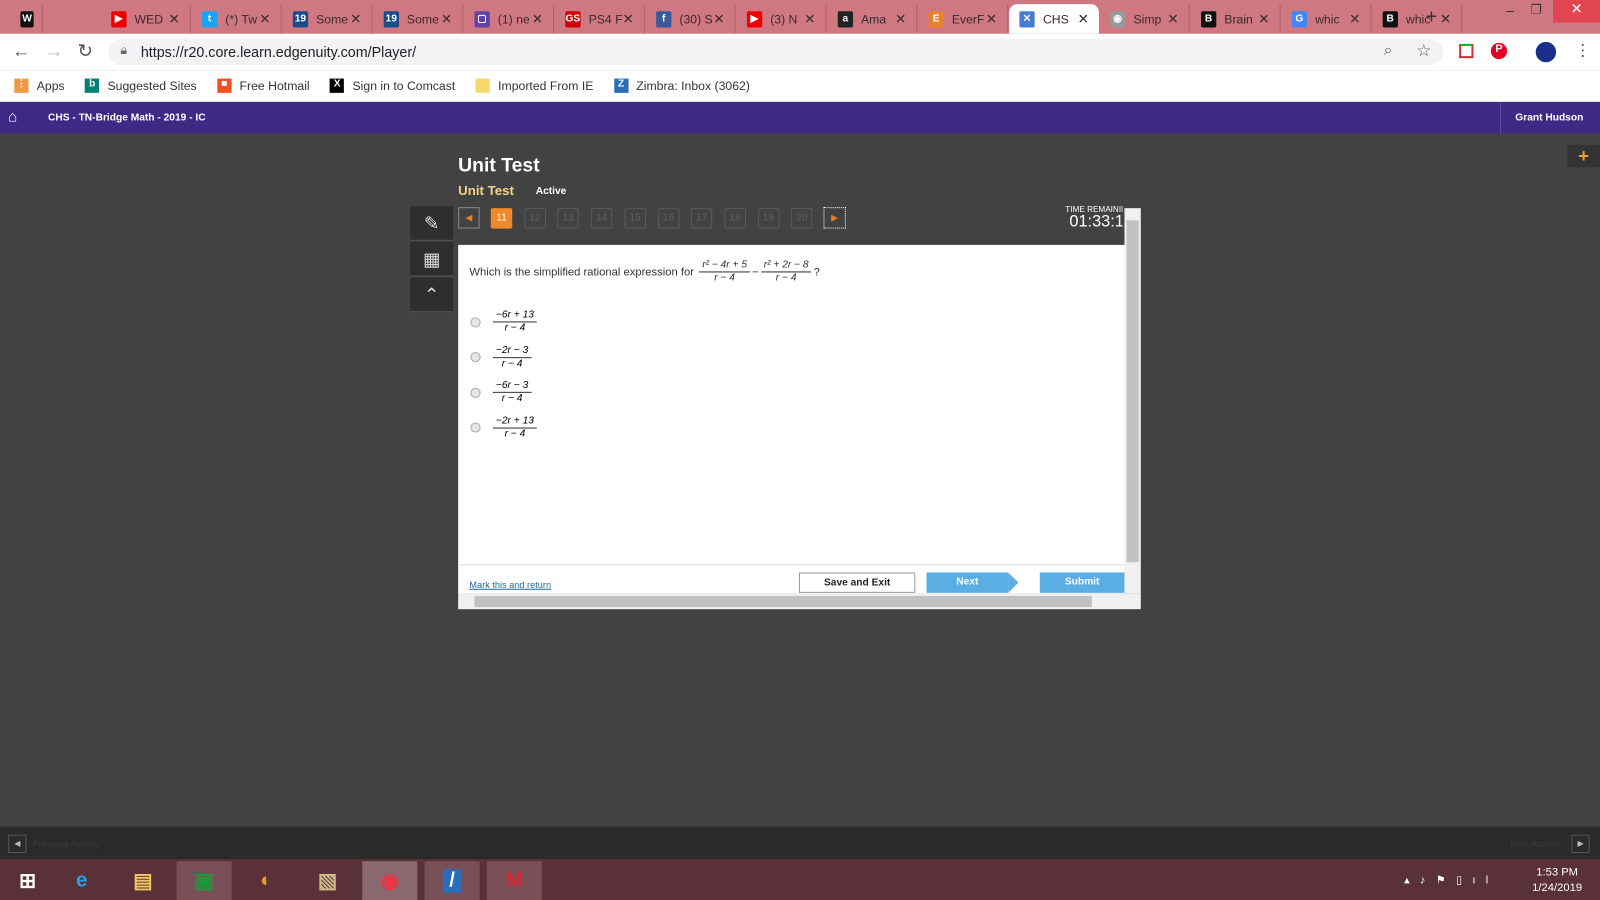 The width and height of the screenshot is (1600, 900). Describe the element at coordinates (735, 218) in the screenshot. I see `question-number-button: 18` at that location.